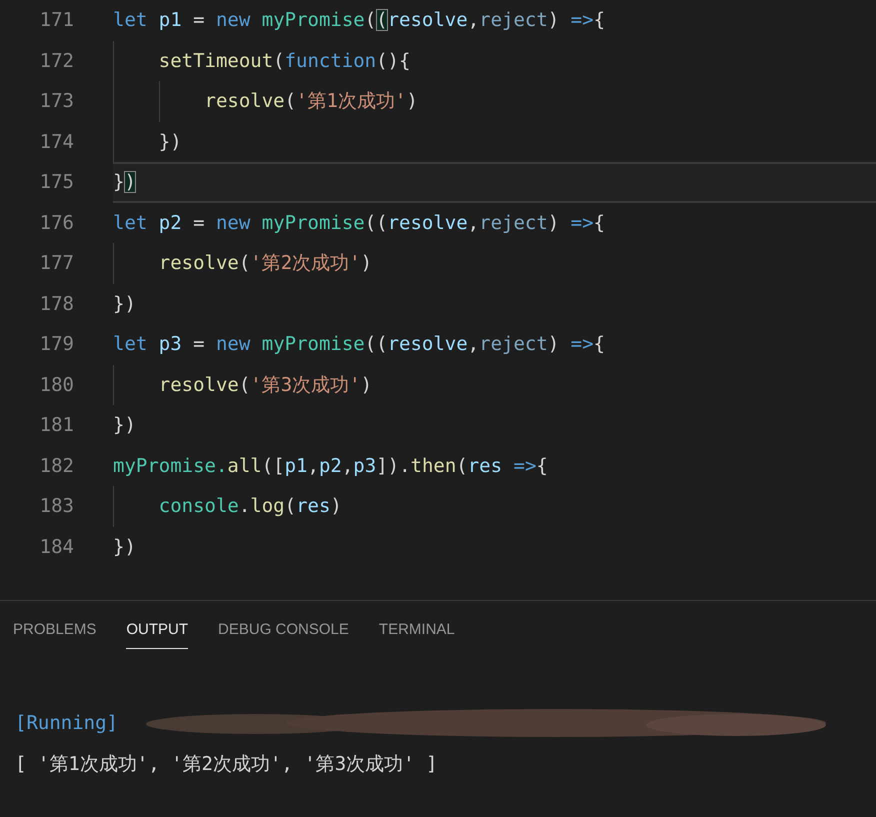 This screenshot has width=876, height=817. I want to click on code-line: setTimeout(function(){, so click(494, 60).